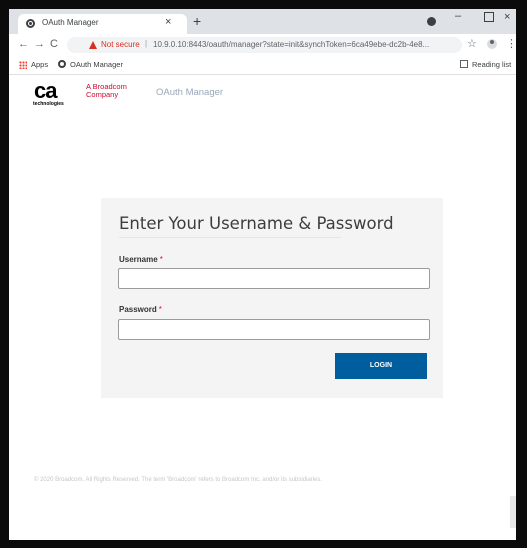 Image resolution: width=527 pixels, height=548 pixels. I want to click on password-label: Password *, so click(140, 309).